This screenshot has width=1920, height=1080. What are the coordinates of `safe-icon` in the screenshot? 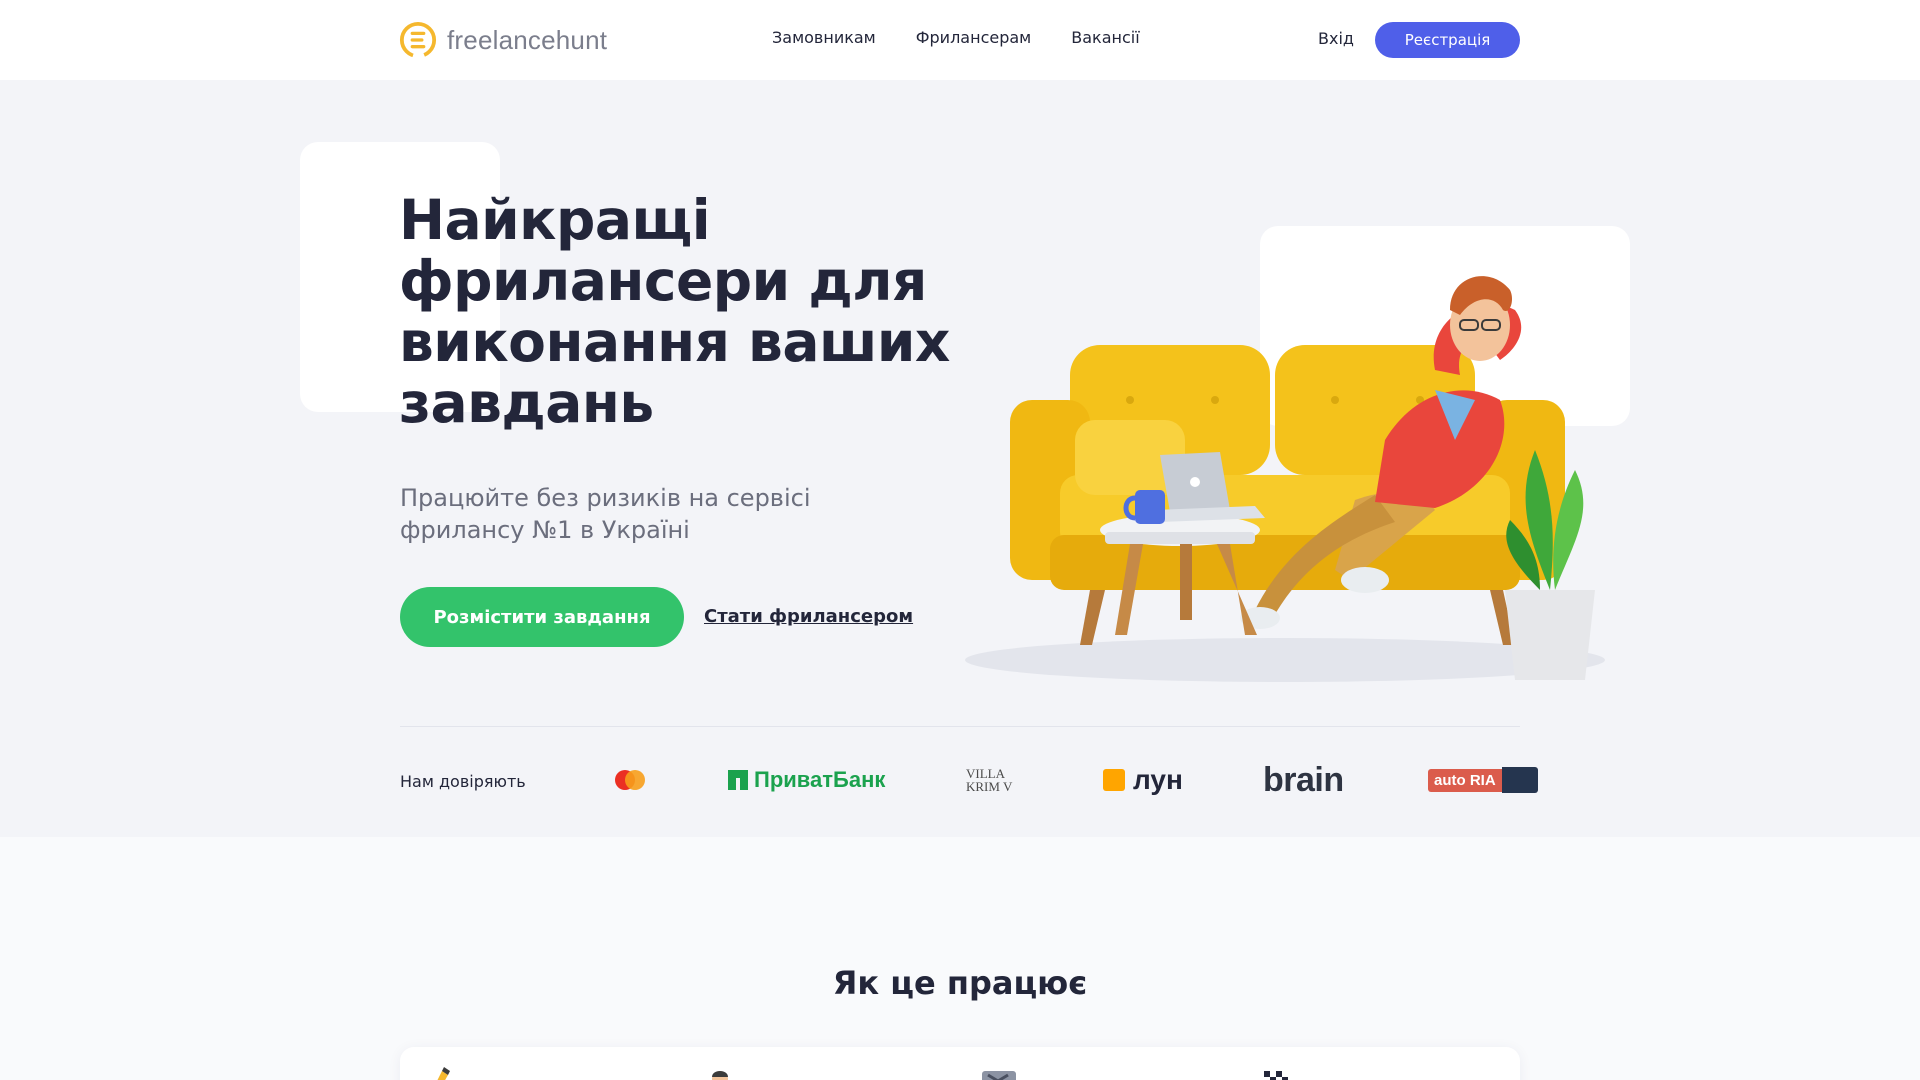 It's located at (999, 1075).